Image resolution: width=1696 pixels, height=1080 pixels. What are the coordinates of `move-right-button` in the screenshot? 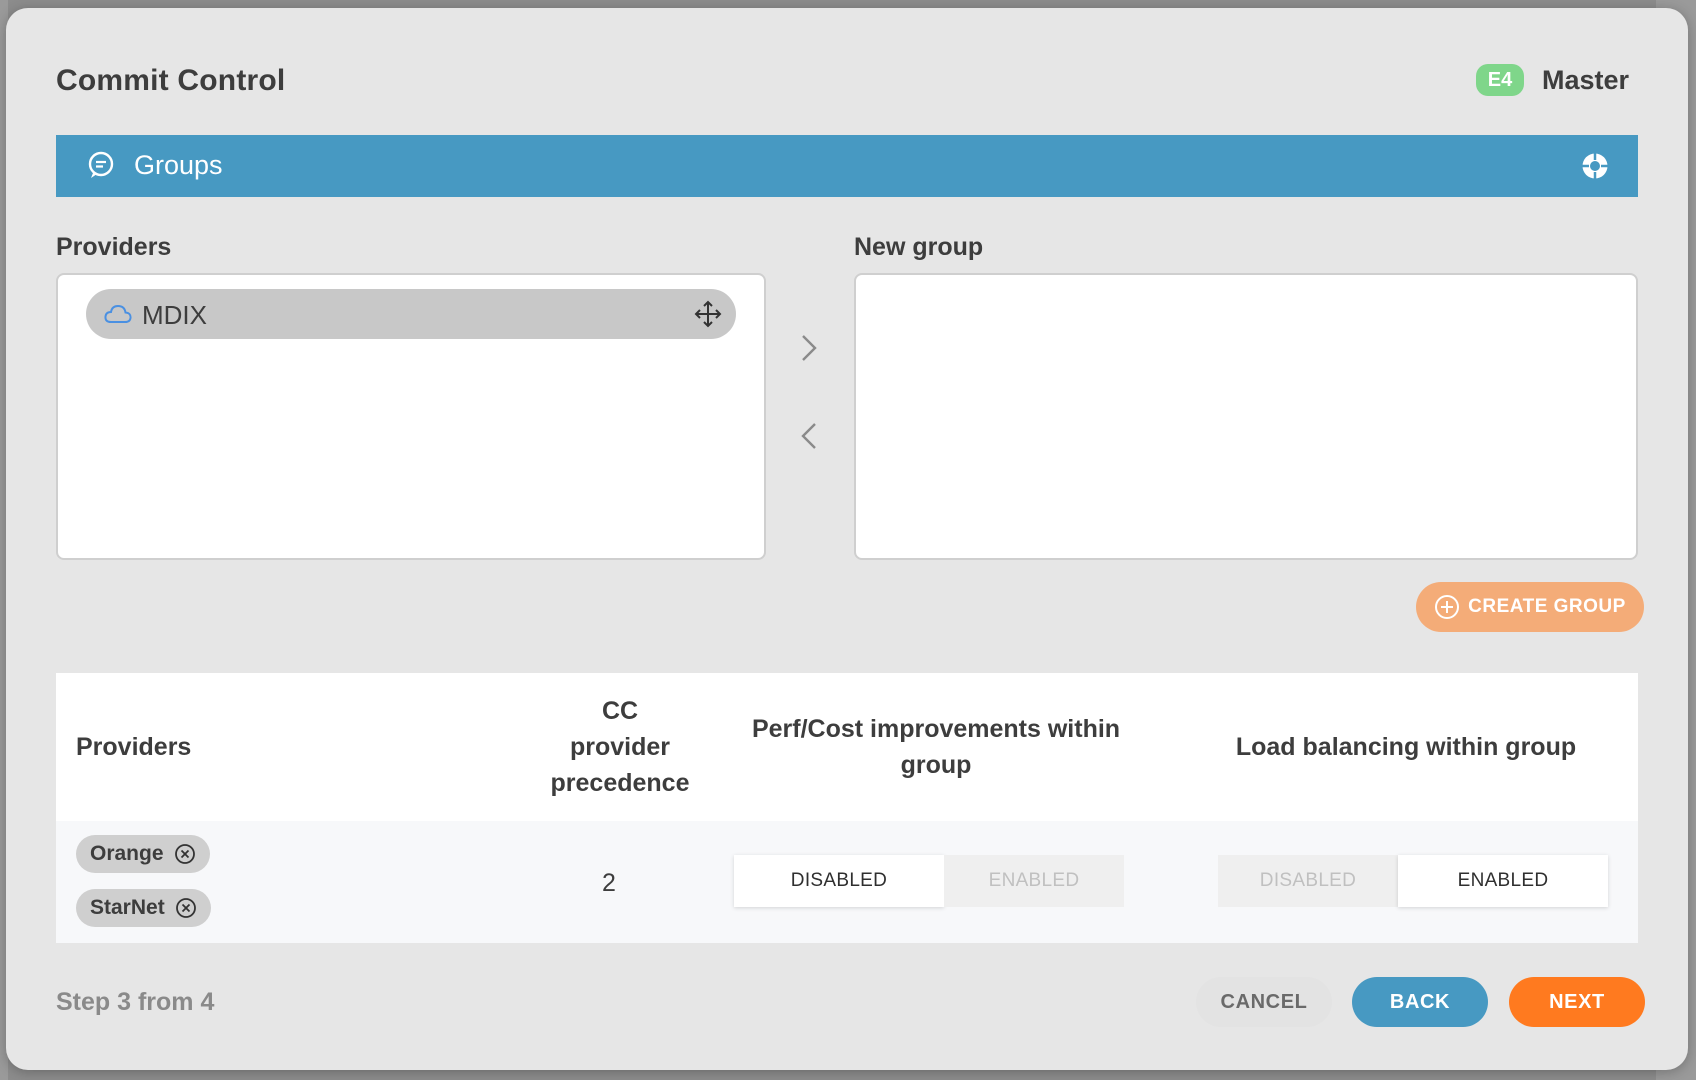 It's located at (809, 348).